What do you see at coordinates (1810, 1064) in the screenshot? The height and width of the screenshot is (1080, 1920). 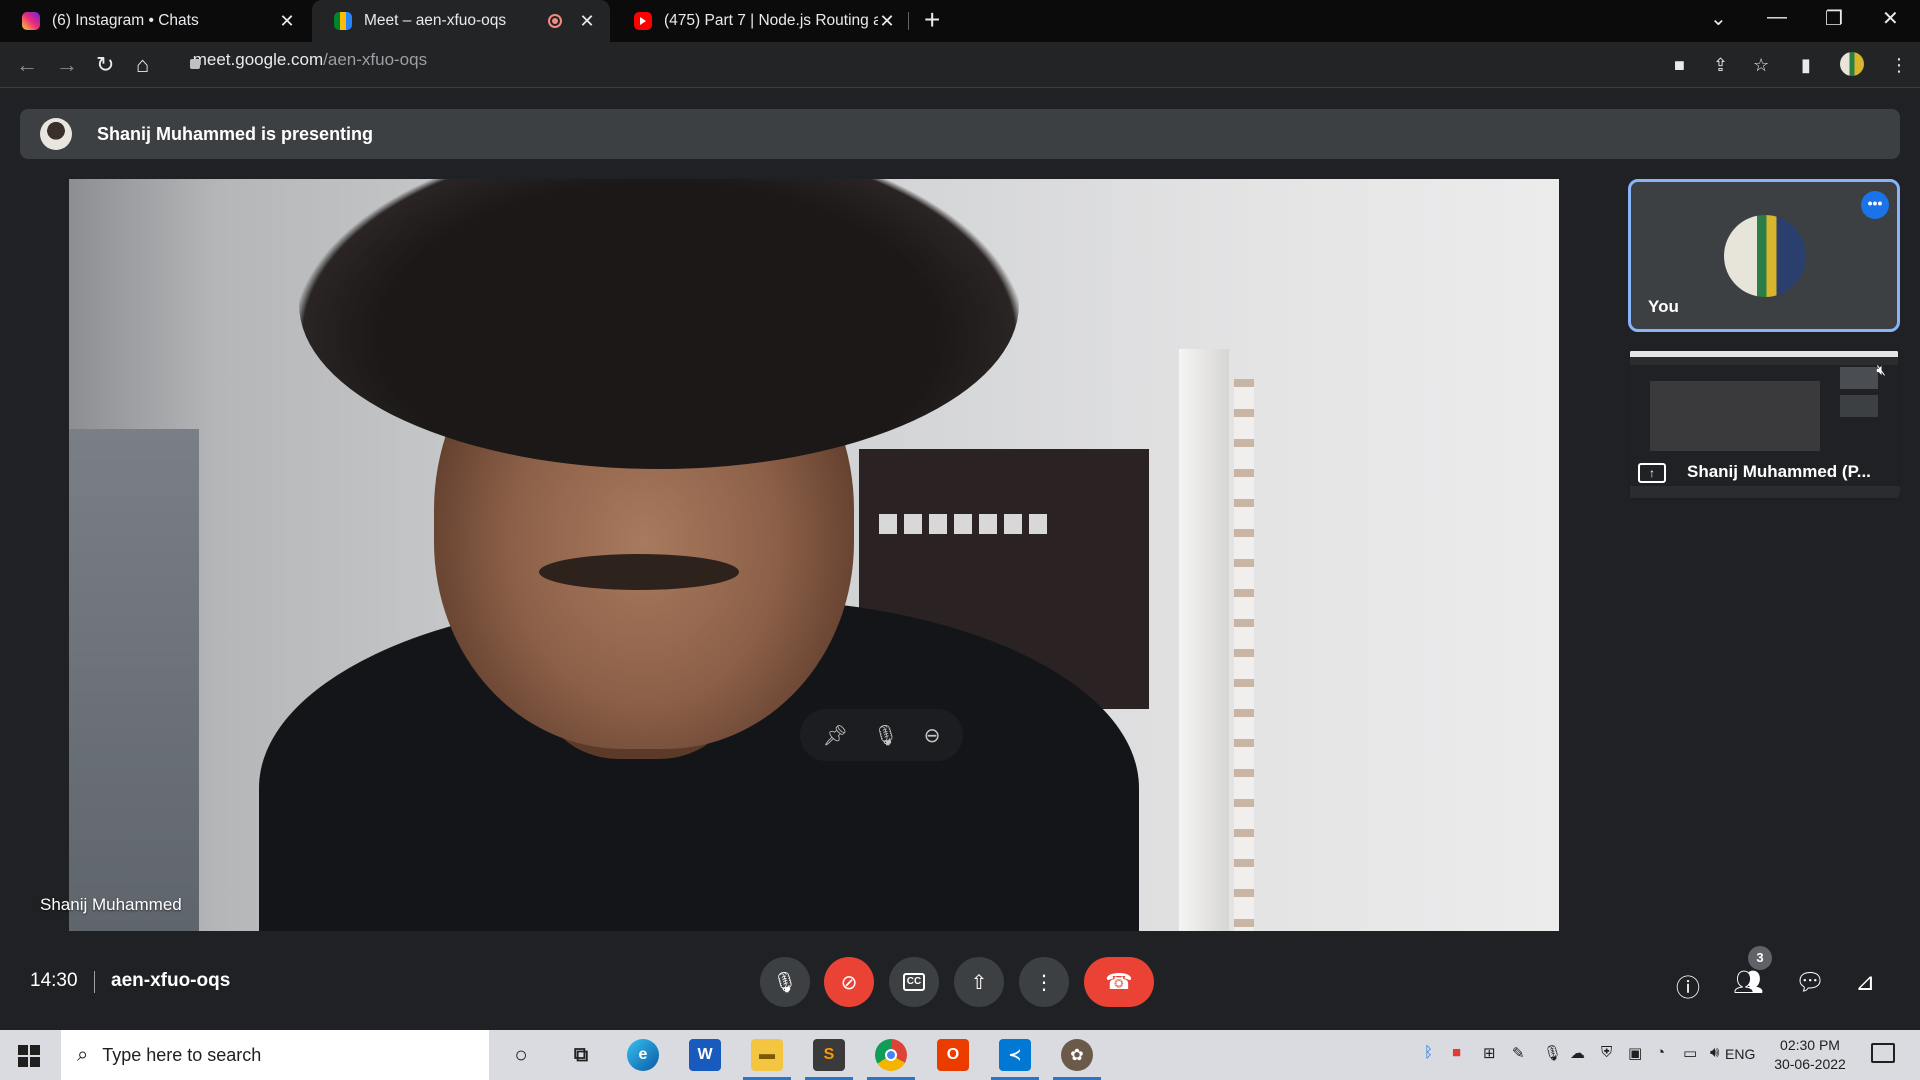 I see `taskbar-date: 30-06-2022` at bounding box center [1810, 1064].